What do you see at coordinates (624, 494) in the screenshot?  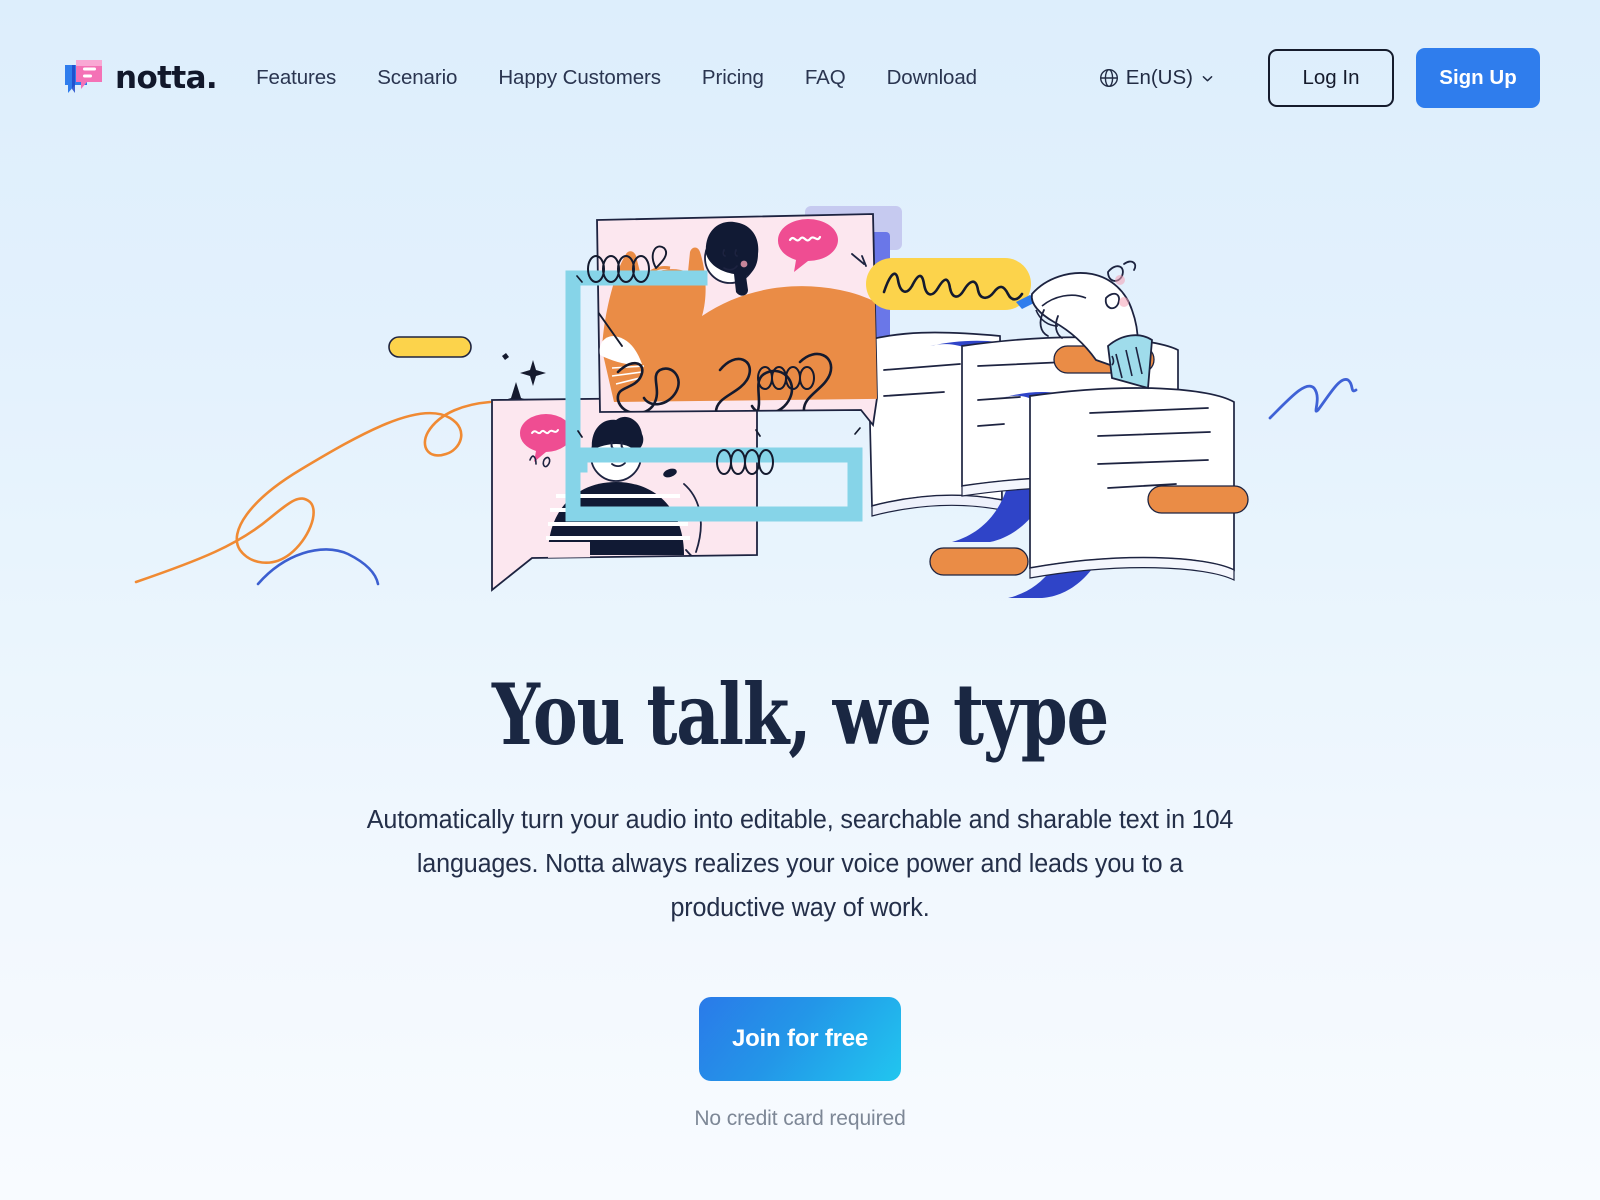 I see `pink-speech-bubble-with-striped-shirt-person` at bounding box center [624, 494].